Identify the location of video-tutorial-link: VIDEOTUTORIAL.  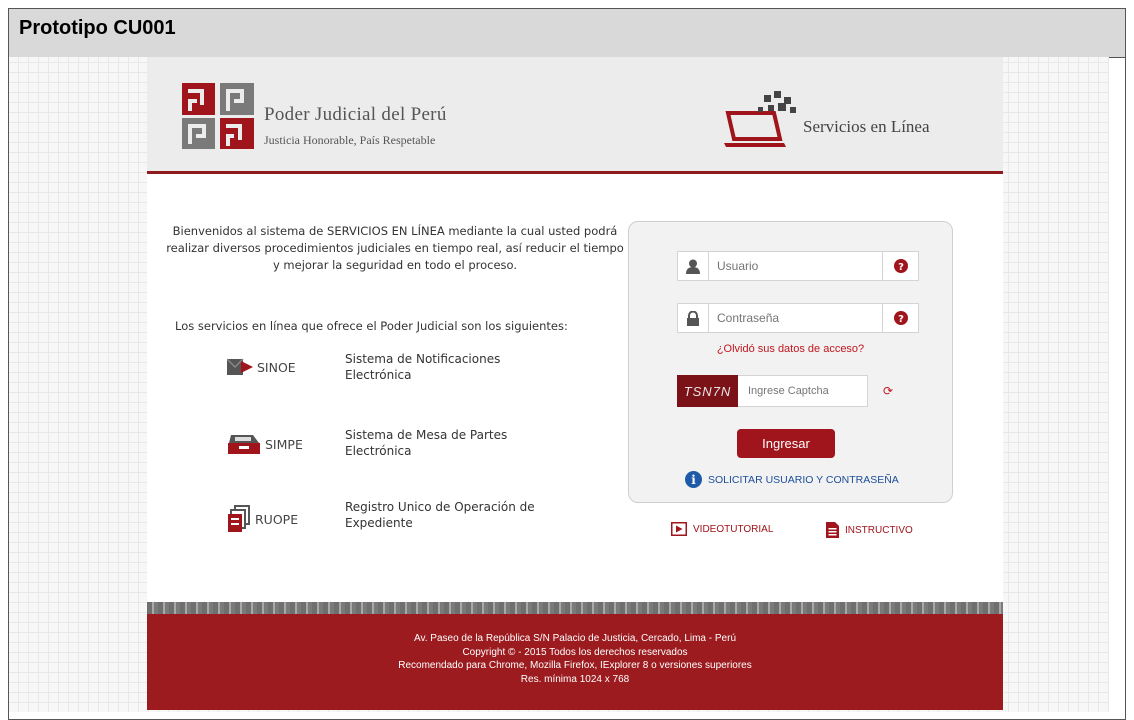
(722, 529).